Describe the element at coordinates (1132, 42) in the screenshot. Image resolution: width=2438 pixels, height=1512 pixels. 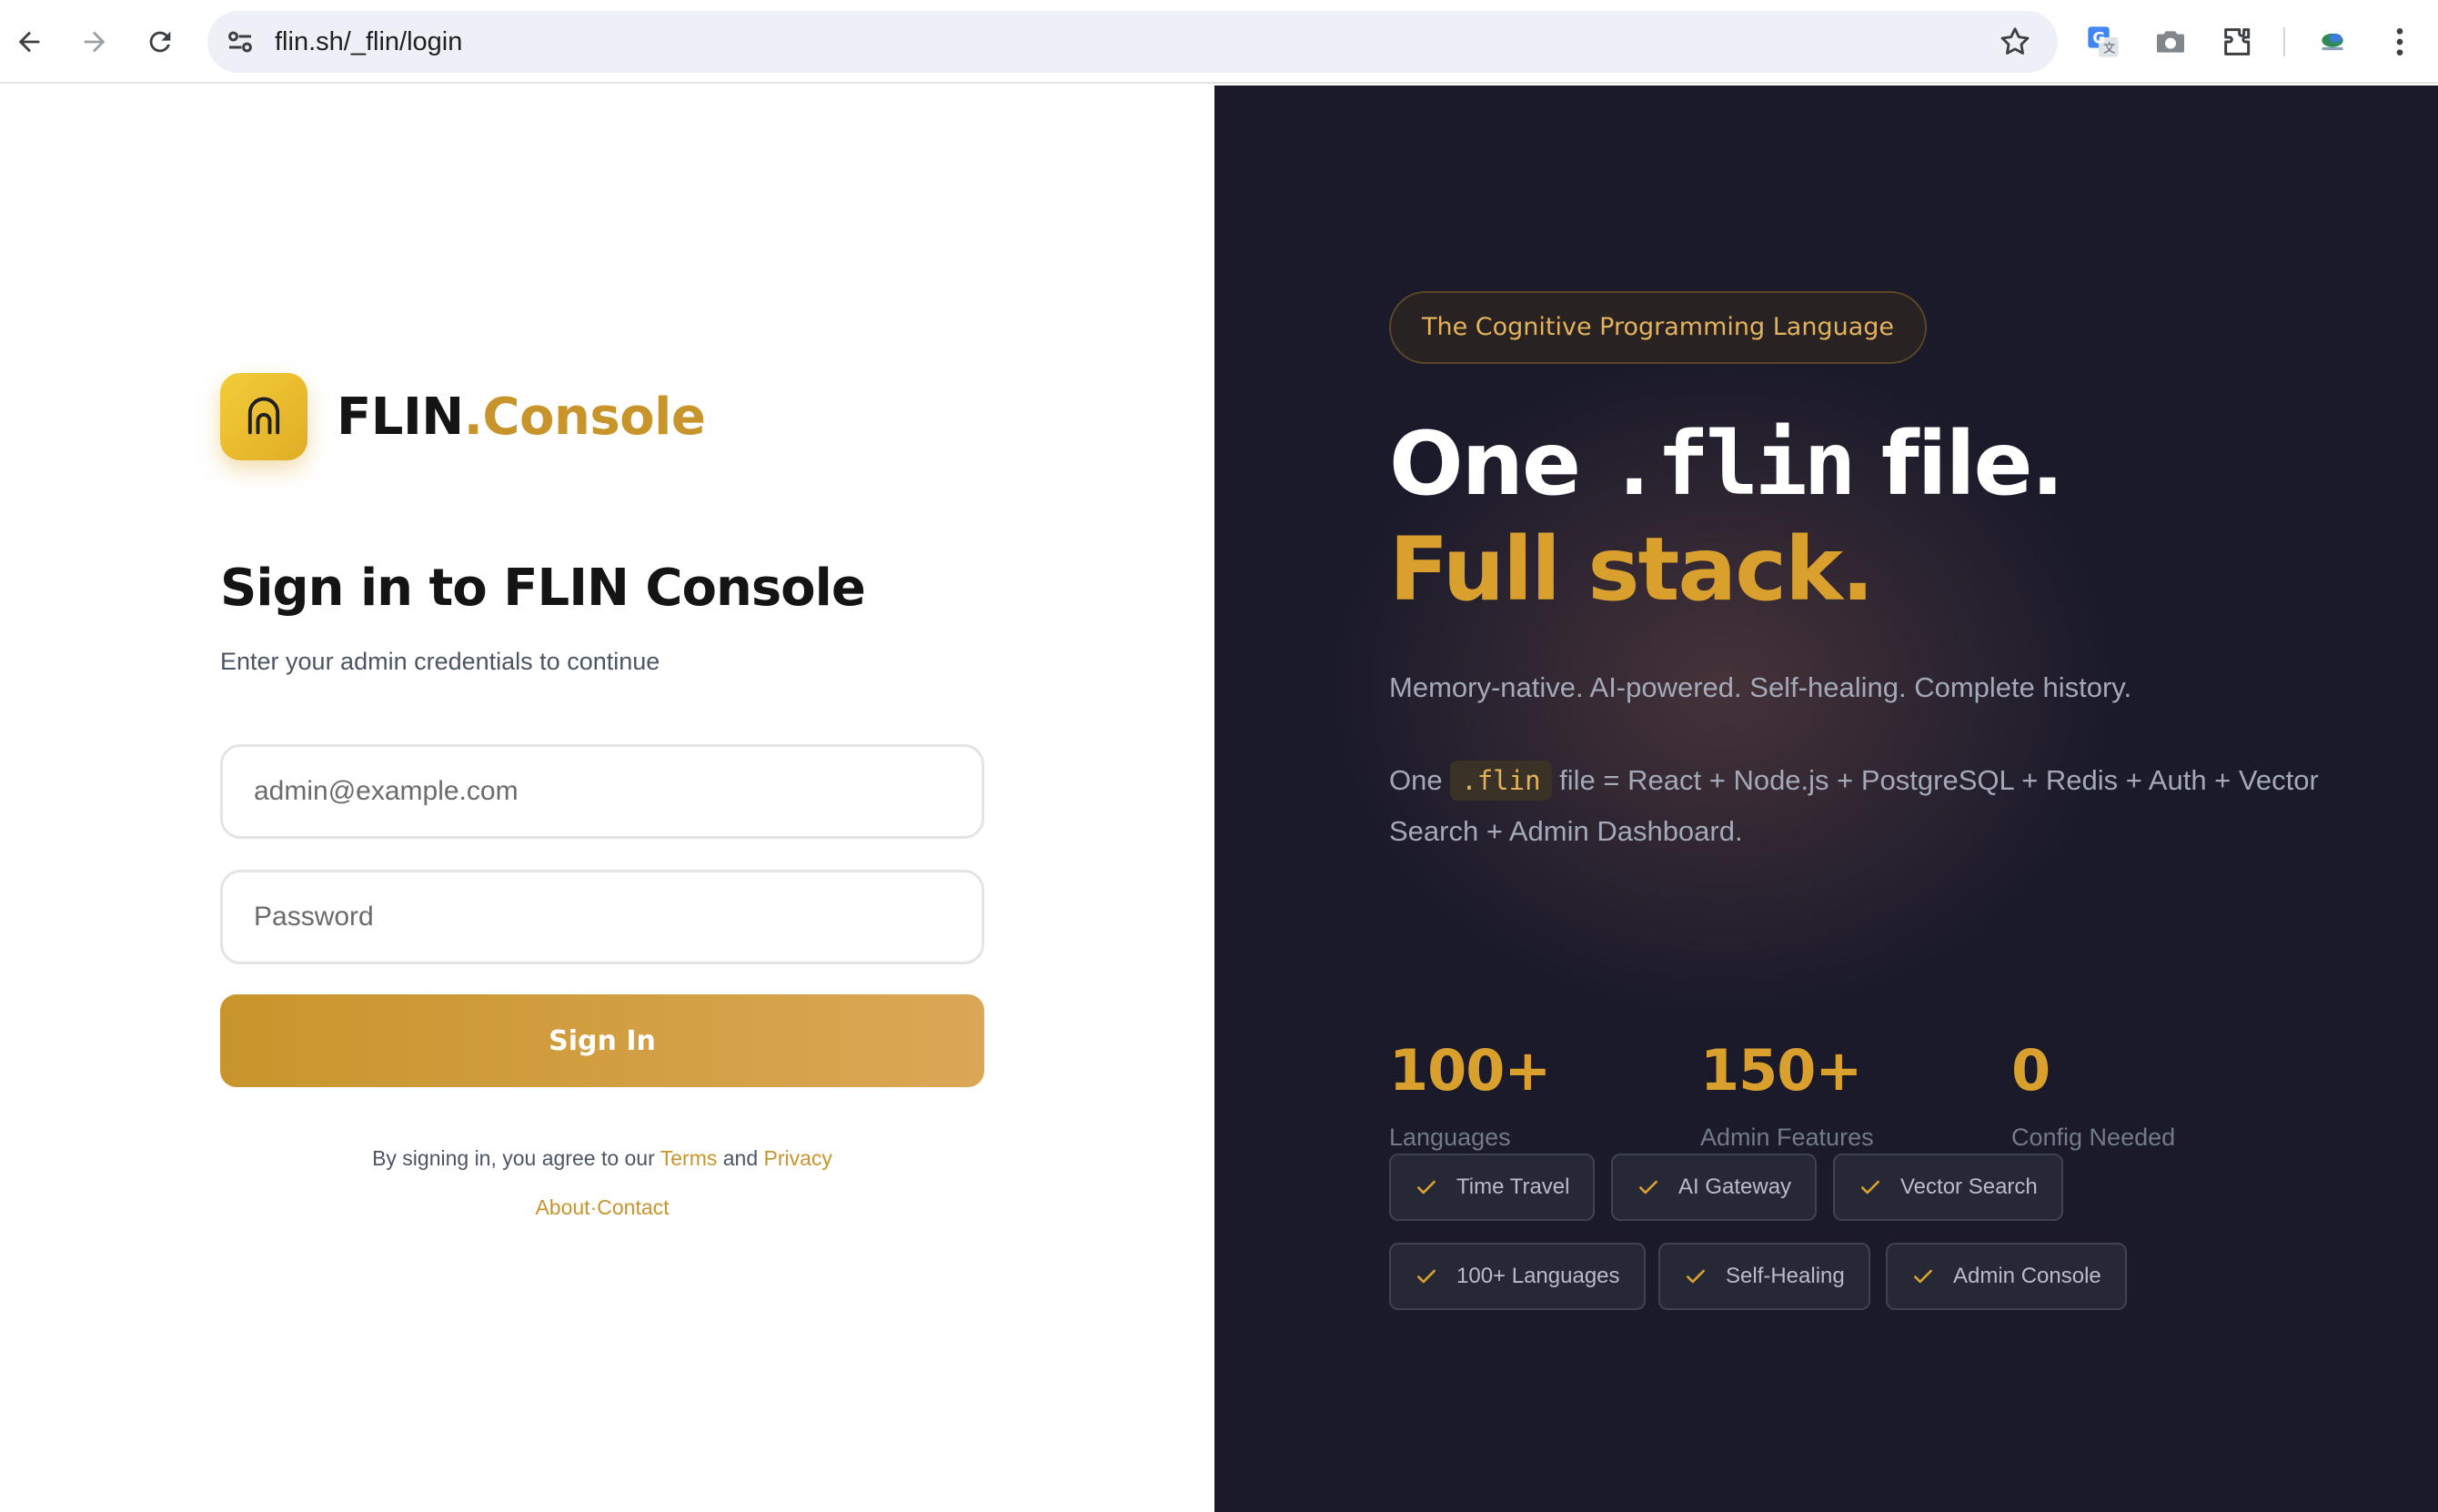
I see `address-bar: flin.sh/_flin/login` at that location.